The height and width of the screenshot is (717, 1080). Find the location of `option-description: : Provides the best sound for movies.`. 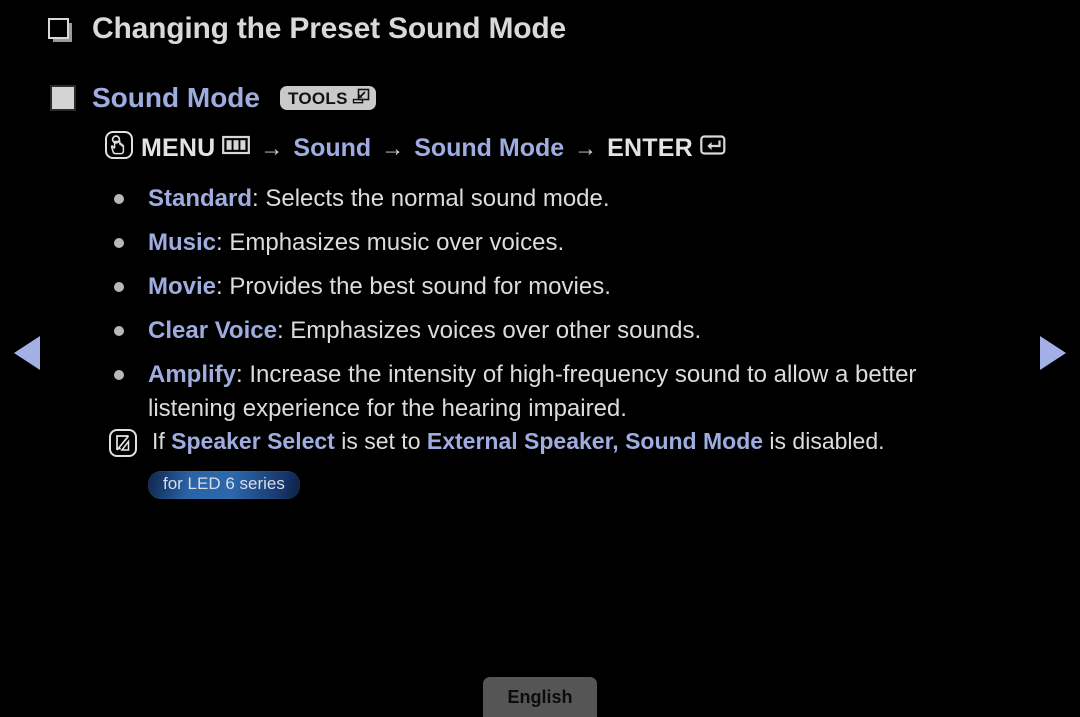

option-description: : Provides the best sound for movies. is located at coordinates (413, 287).